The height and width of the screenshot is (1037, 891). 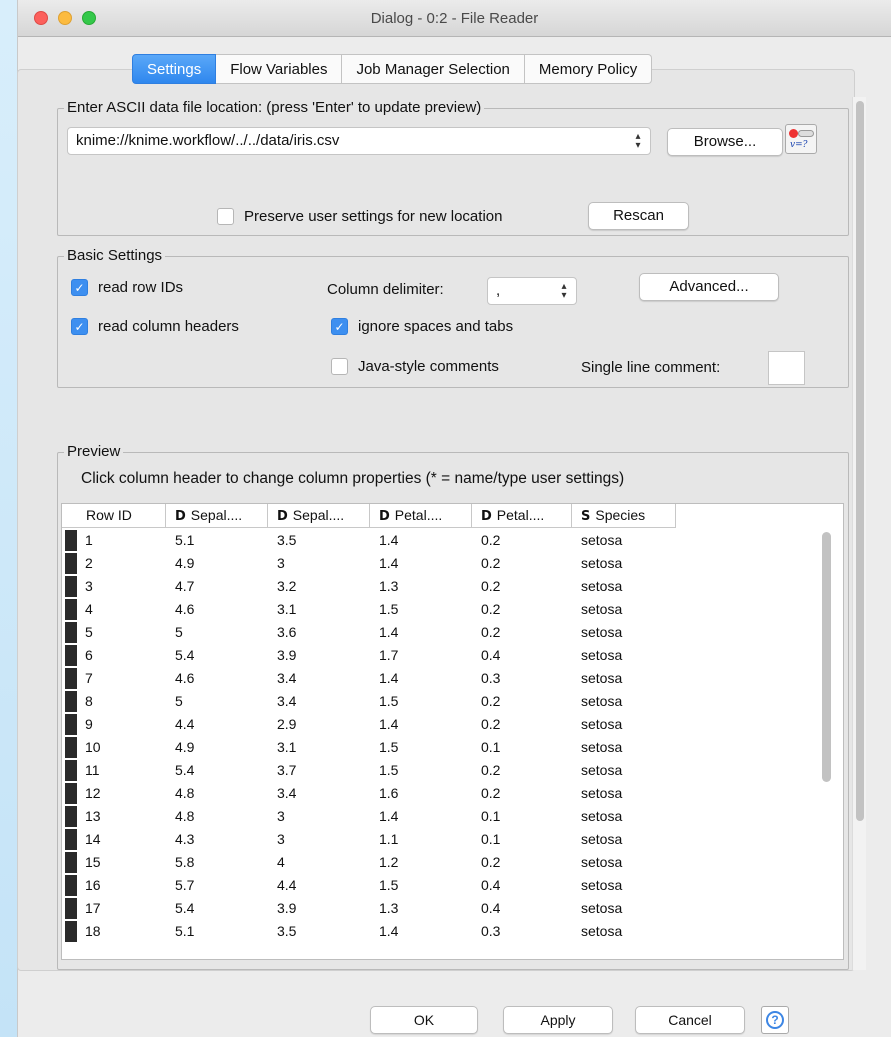 I want to click on row-id-value: 18, so click(x=93, y=931).